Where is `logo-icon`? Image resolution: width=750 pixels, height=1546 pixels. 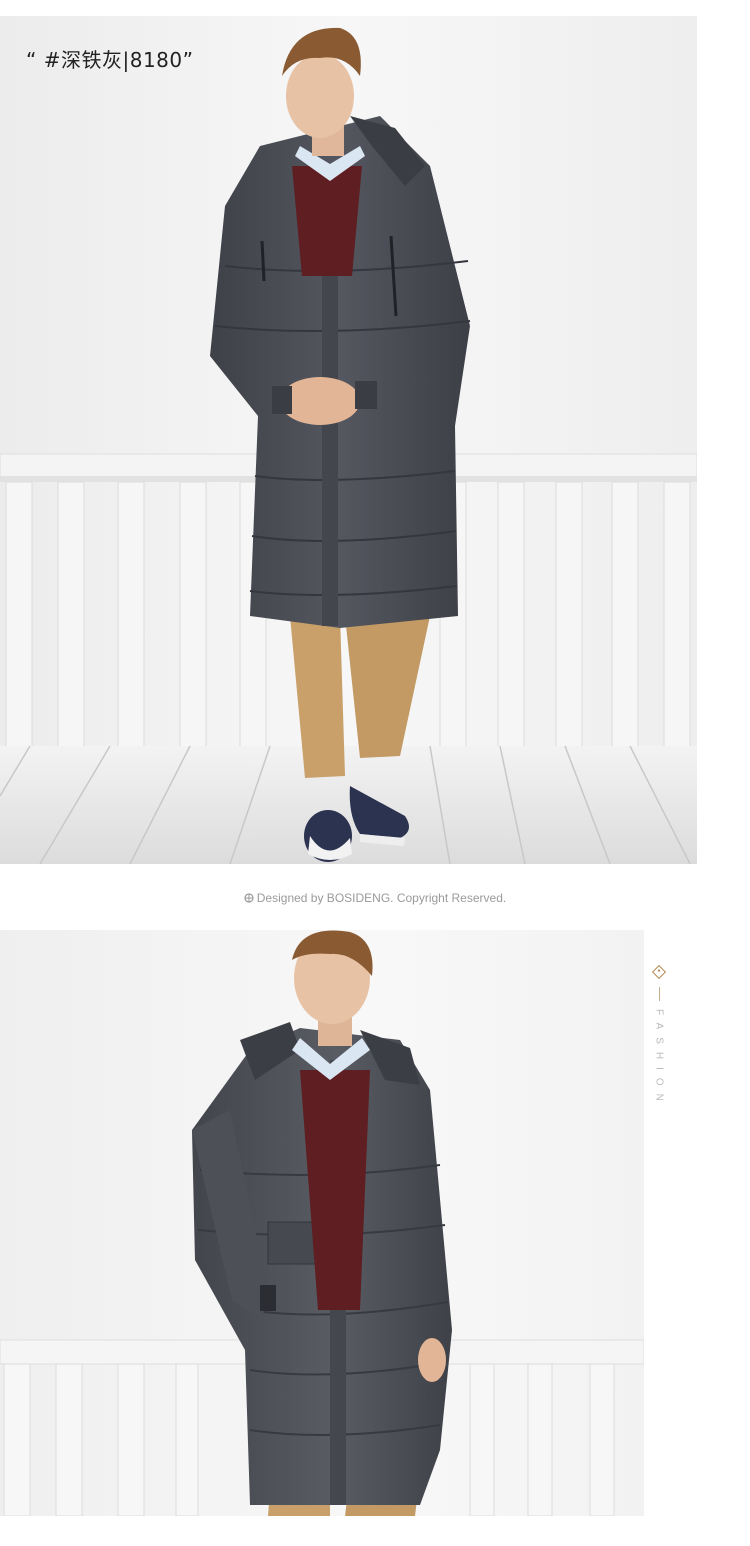 logo-icon is located at coordinates (249, 898).